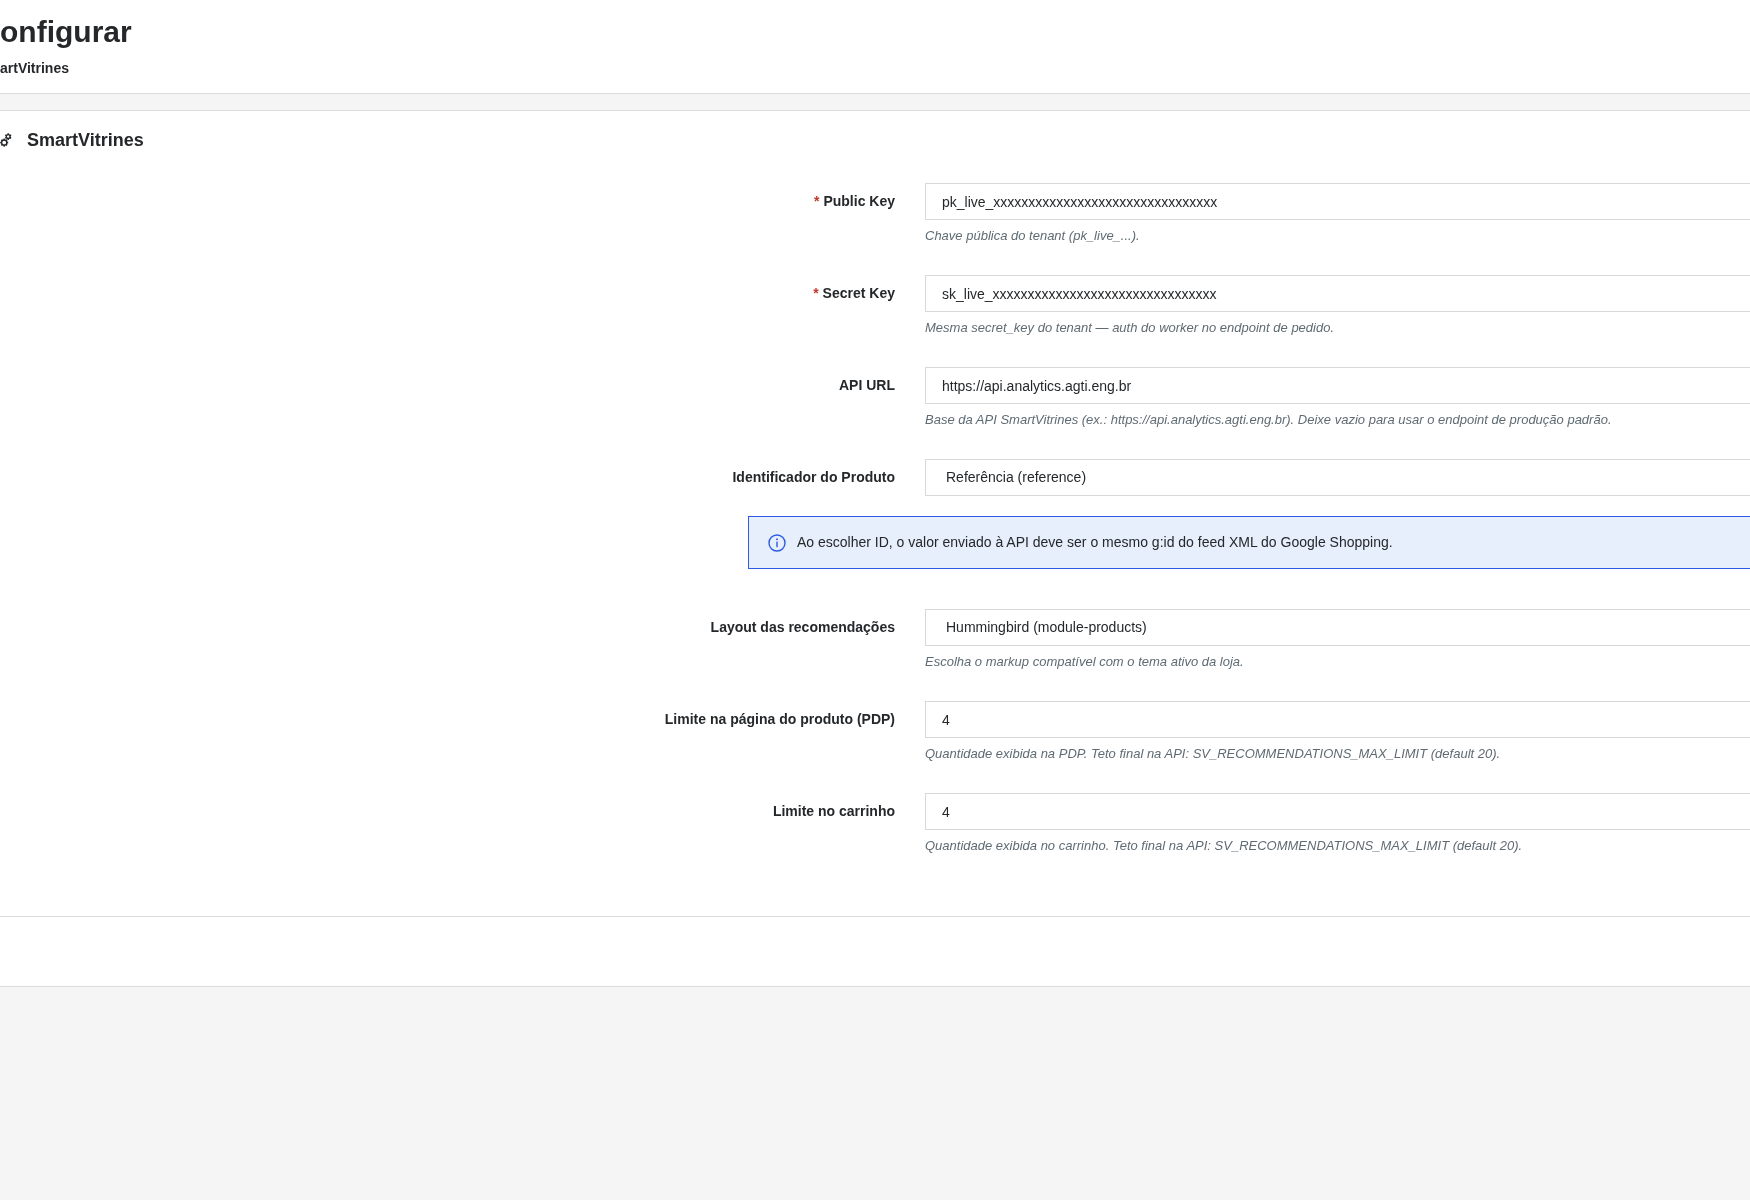 This screenshot has width=1750, height=1200. What do you see at coordinates (779, 719) in the screenshot?
I see `field-label: Limite na página do produto (PDP)` at bounding box center [779, 719].